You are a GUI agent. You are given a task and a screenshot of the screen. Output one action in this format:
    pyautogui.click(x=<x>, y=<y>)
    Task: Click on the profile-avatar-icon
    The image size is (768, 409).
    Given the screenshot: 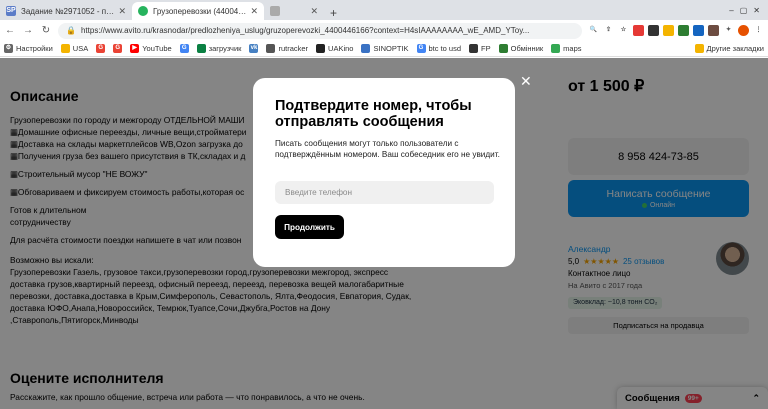 What is the action you would take?
    pyautogui.click(x=743, y=30)
    